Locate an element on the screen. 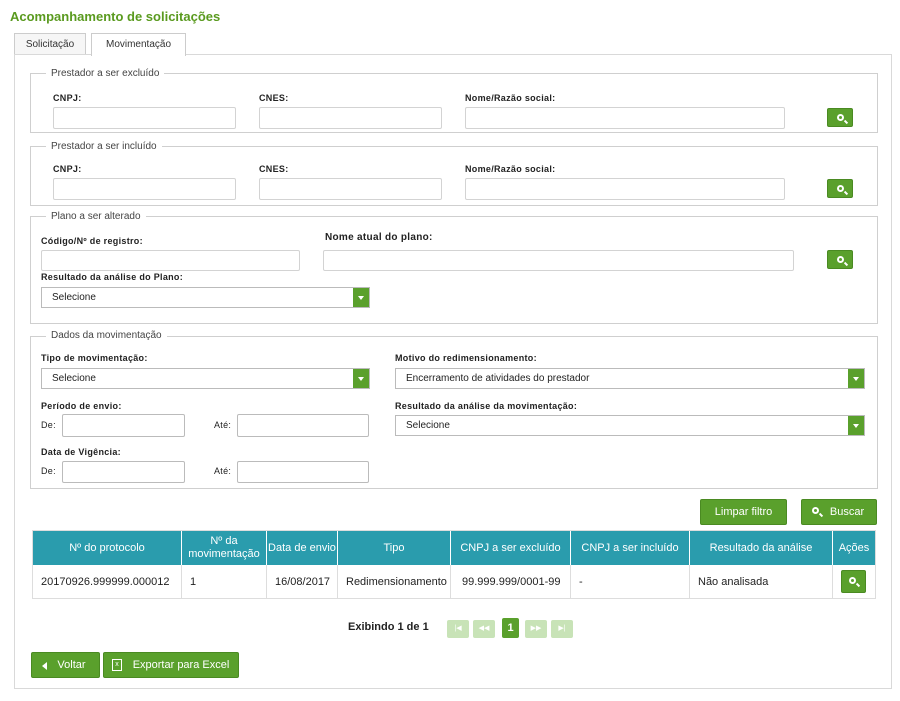 The image size is (900, 701). col-type-header: Tipo is located at coordinates (394, 548).